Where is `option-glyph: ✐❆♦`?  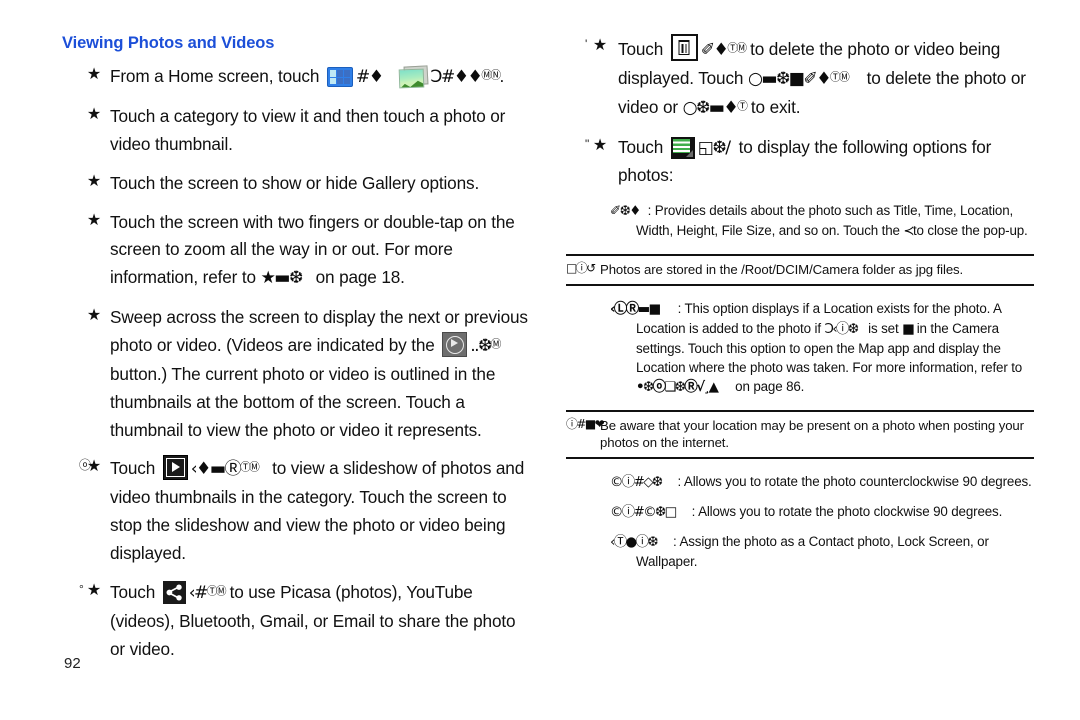 option-glyph: ✐❆♦ is located at coordinates (625, 212).